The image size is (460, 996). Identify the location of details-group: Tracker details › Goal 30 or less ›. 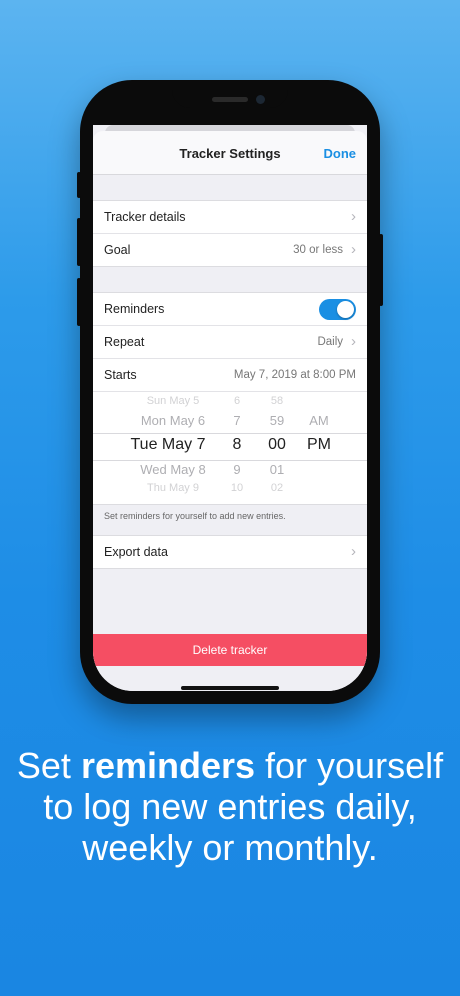
(230, 233).